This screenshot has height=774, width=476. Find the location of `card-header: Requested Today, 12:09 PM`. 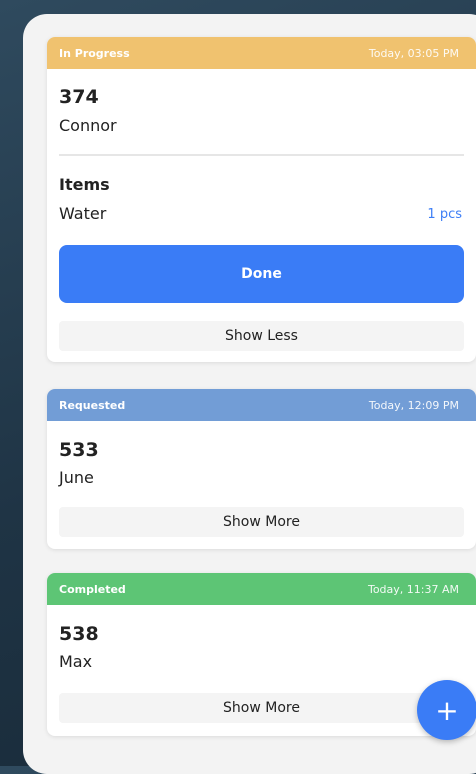

card-header: Requested Today, 12:09 PM is located at coordinates (261, 405).